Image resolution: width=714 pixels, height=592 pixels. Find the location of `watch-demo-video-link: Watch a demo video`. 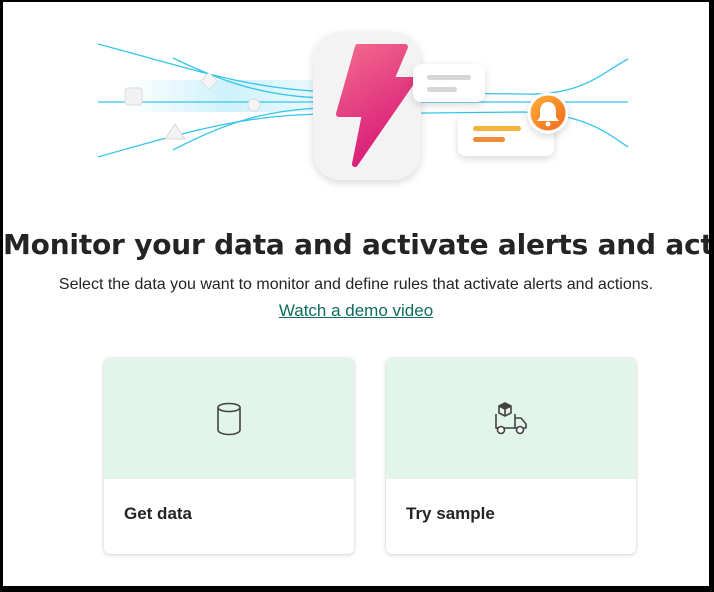

watch-demo-video-link: Watch a demo video is located at coordinates (356, 310).